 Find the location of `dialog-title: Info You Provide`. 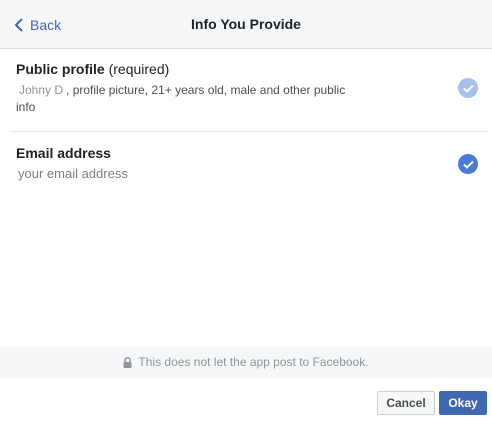

dialog-title: Info You Provide is located at coordinates (246, 24).